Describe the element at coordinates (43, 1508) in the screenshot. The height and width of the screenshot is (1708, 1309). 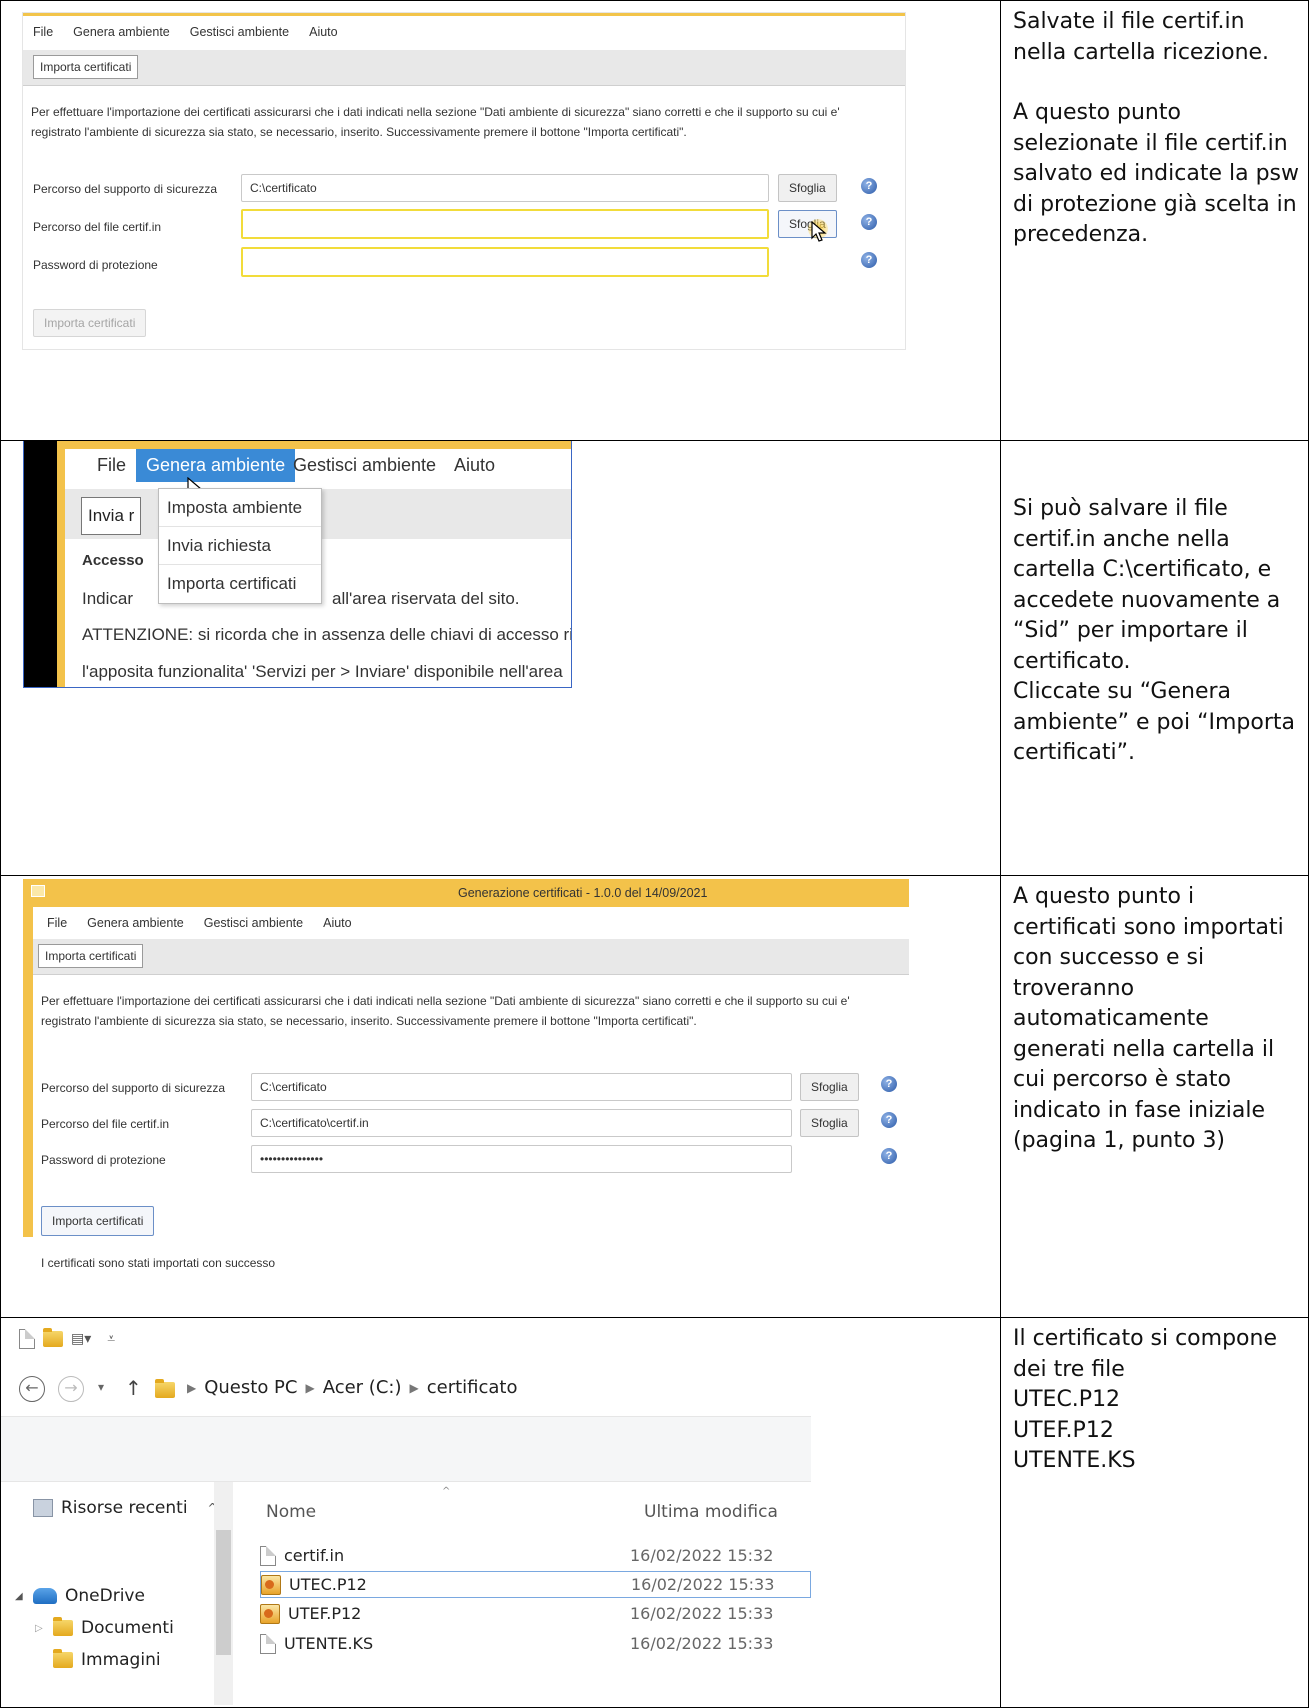
I see `recent-places-icon` at that location.